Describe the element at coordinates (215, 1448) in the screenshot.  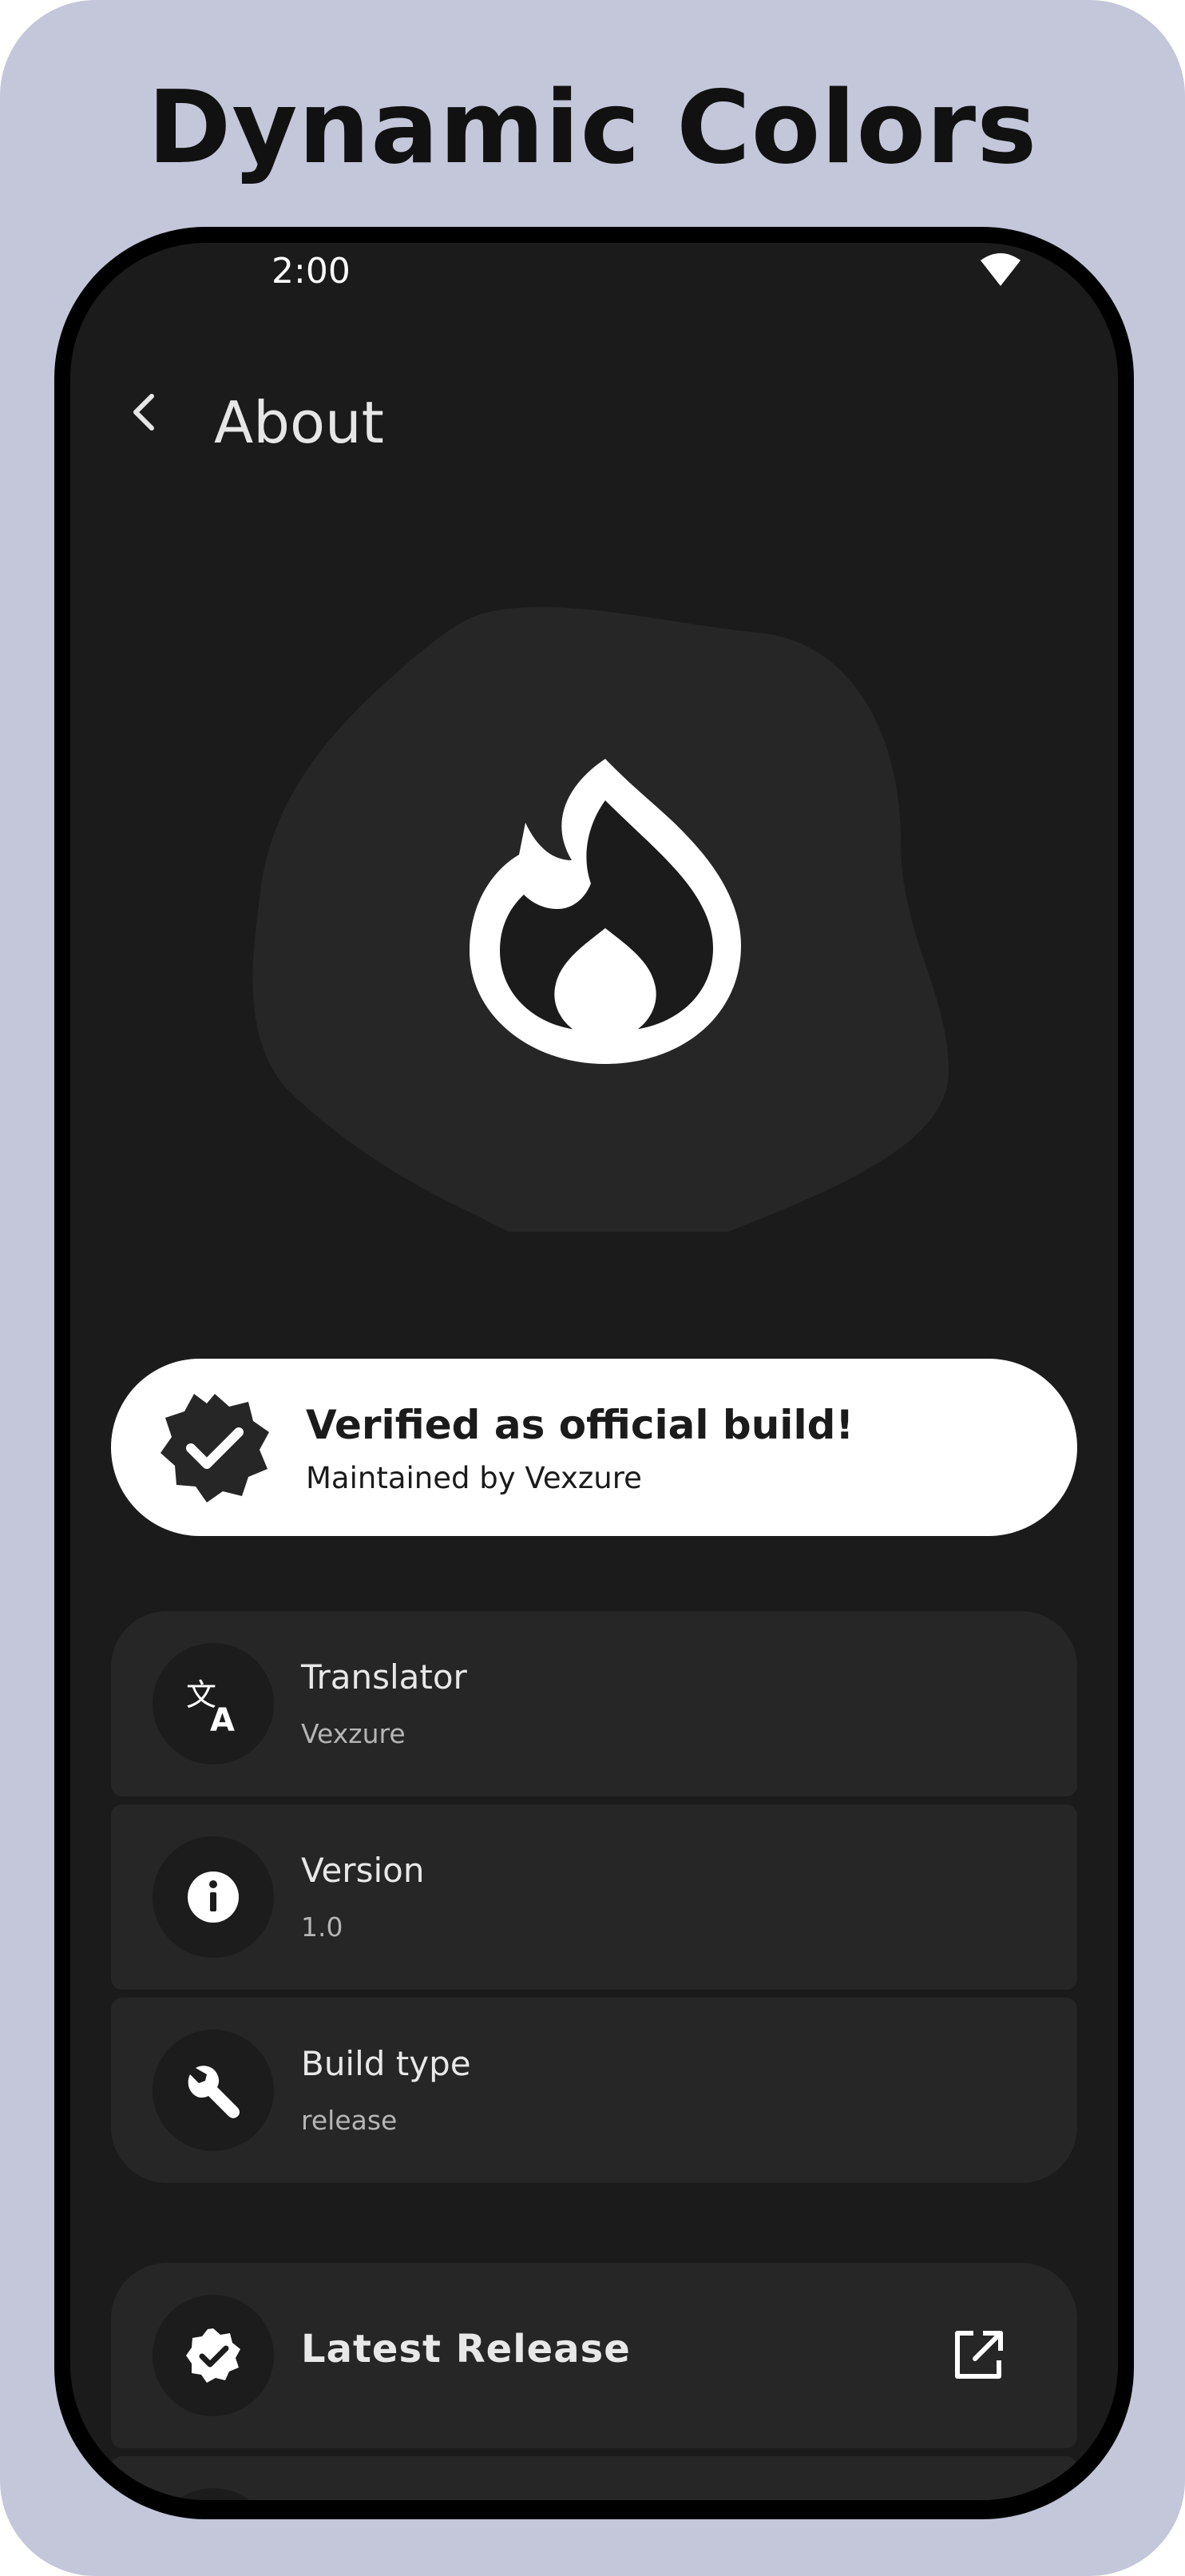
I see `verified-badge-icon` at that location.